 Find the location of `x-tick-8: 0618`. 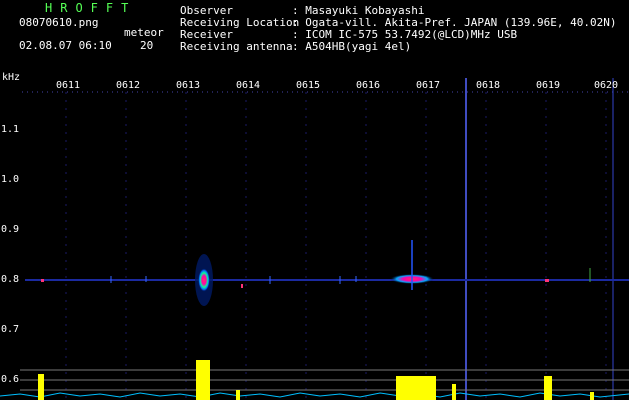

x-tick-8: 0618 is located at coordinates (488, 85).